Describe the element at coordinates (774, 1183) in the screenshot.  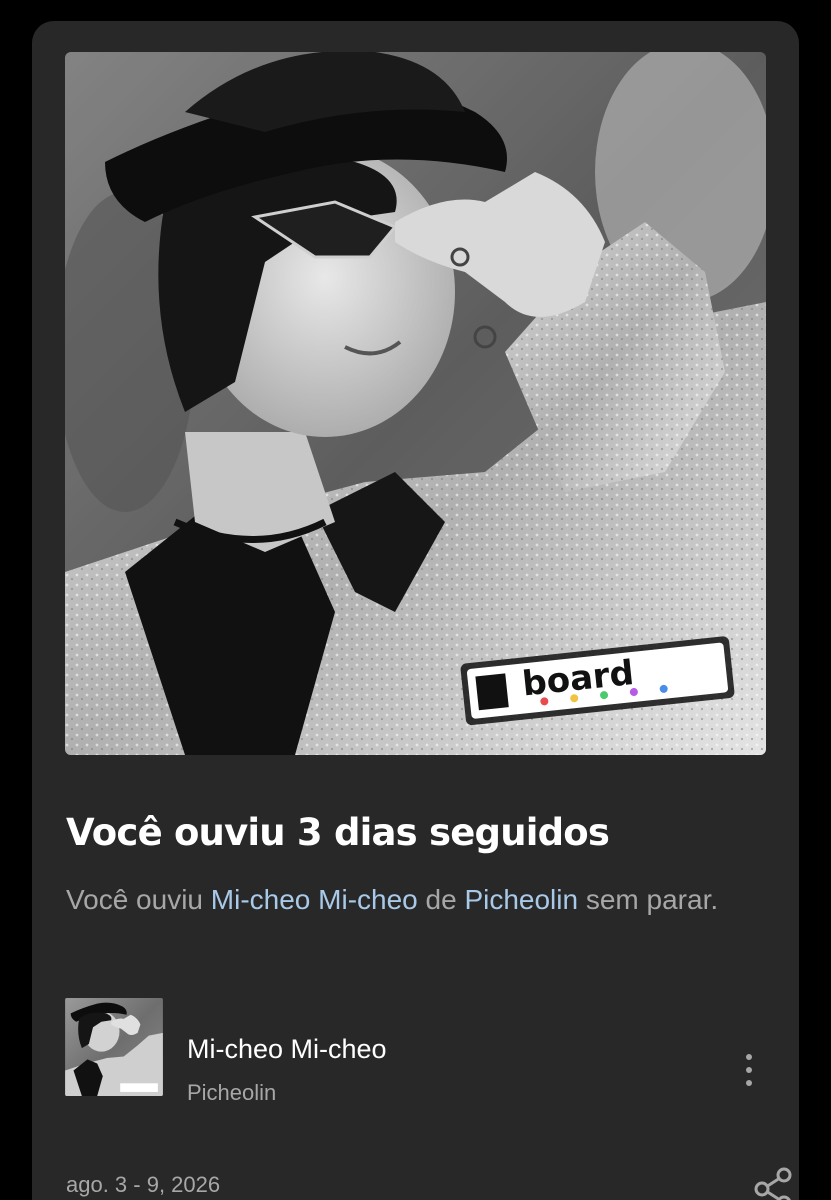
I see `share-icon` at that location.